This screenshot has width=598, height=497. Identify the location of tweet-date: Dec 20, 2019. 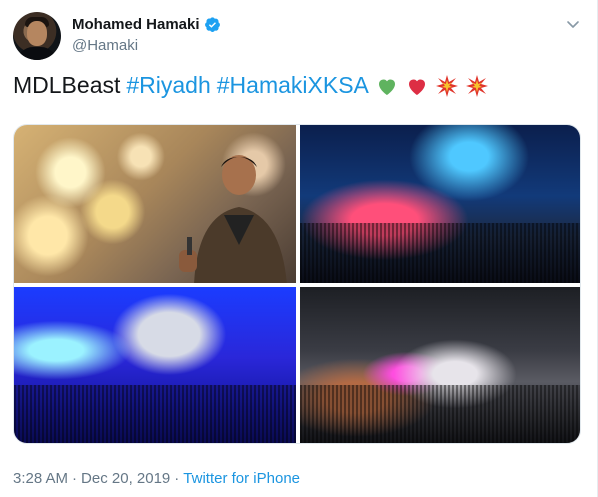
(125, 478).